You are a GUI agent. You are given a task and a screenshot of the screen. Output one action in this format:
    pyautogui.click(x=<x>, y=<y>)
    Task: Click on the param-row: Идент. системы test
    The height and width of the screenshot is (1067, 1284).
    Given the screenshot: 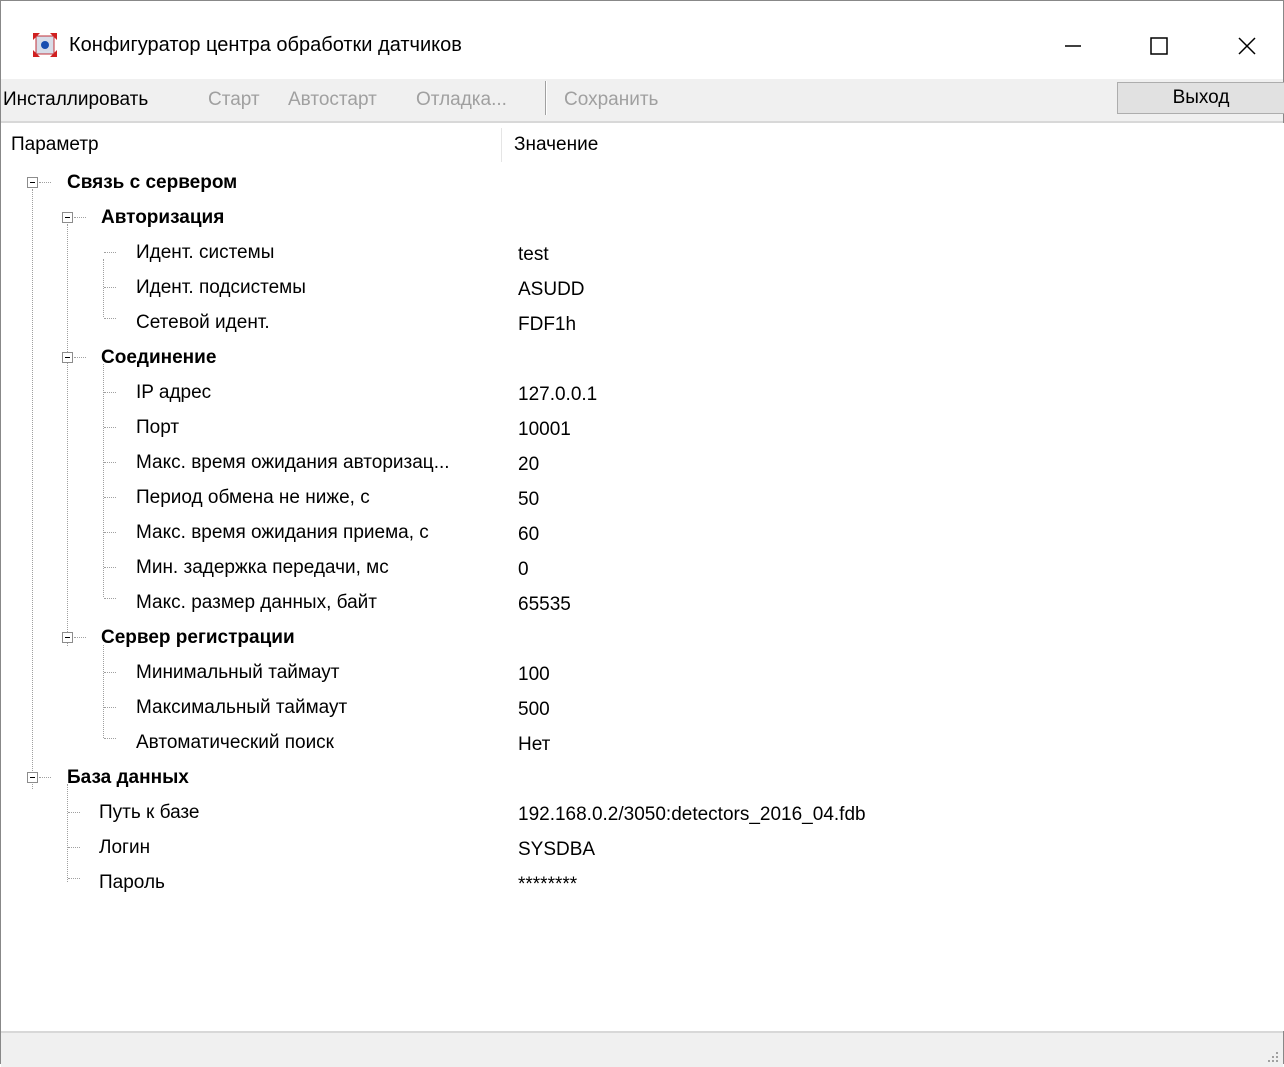 What is the action you would take?
    pyautogui.click(x=647, y=257)
    